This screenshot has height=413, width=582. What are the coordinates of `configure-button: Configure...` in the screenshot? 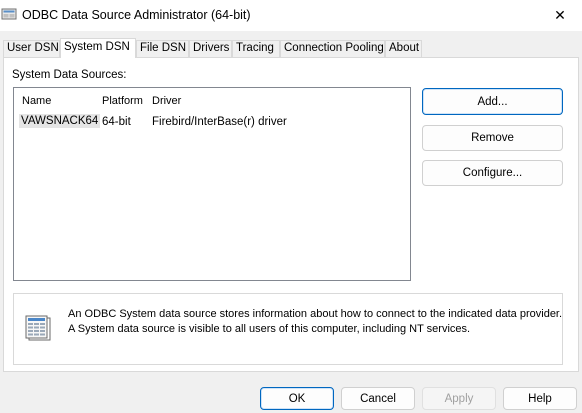 It's located at (492, 173).